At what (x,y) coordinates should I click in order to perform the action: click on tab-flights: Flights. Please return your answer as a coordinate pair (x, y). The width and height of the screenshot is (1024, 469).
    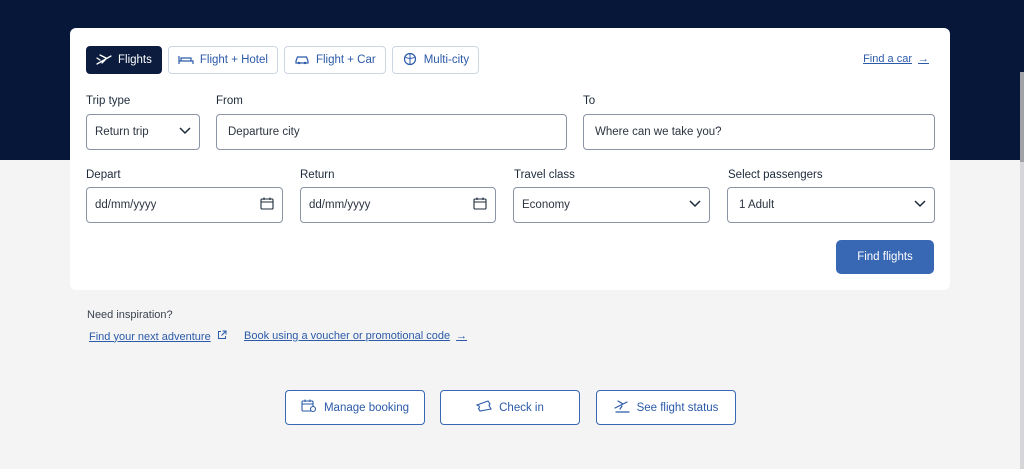
    Looking at the image, I should click on (124, 60).